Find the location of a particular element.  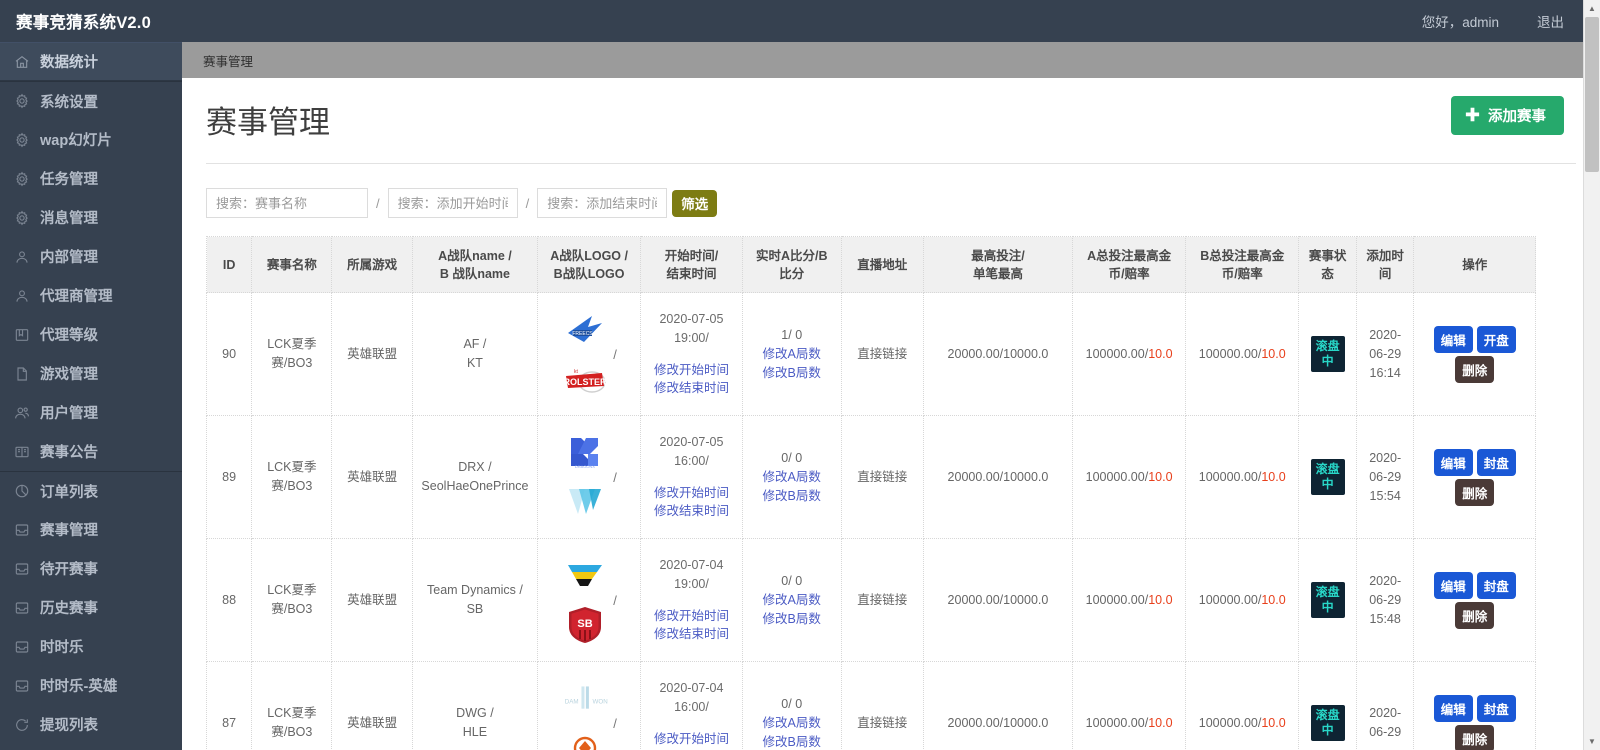

sidebar-item-label: 赛事公告 is located at coordinates (69, 453).